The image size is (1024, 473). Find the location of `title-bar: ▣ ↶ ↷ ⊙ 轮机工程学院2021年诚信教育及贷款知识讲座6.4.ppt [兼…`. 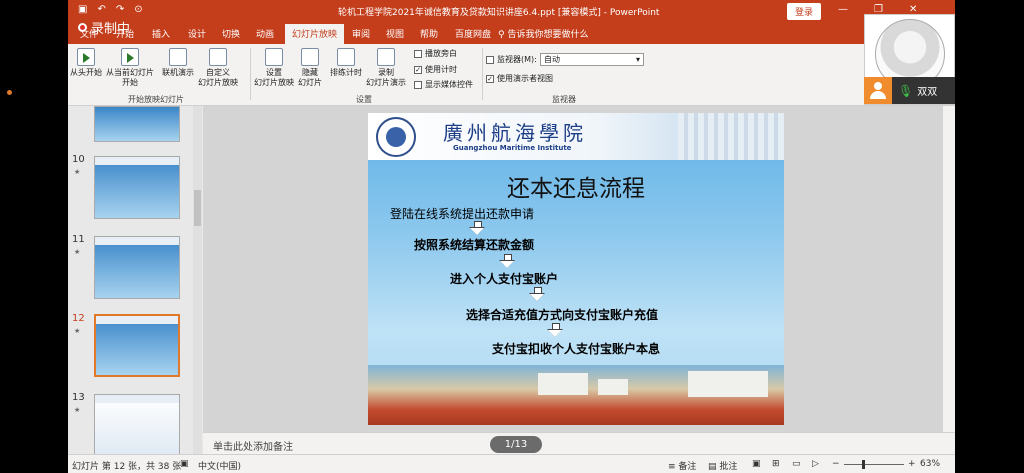

title-bar: ▣ ↶ ↷ ⊙ 轮机工程学院2021年诚信教育及贷款知识讲座6.4.ppt [兼… is located at coordinates (511, 11).